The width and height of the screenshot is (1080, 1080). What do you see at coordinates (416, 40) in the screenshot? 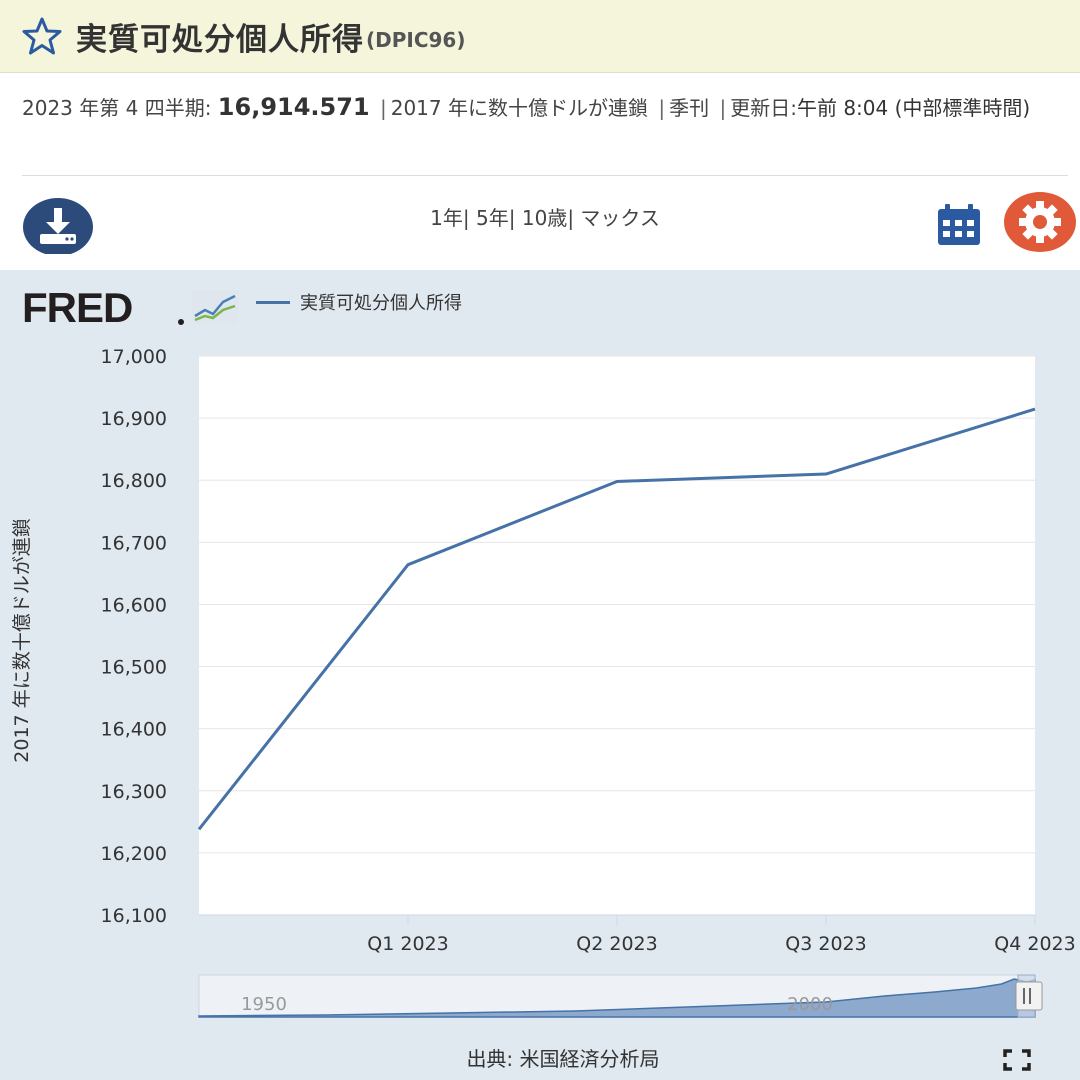
I see `series-id: (DPIC96)` at bounding box center [416, 40].